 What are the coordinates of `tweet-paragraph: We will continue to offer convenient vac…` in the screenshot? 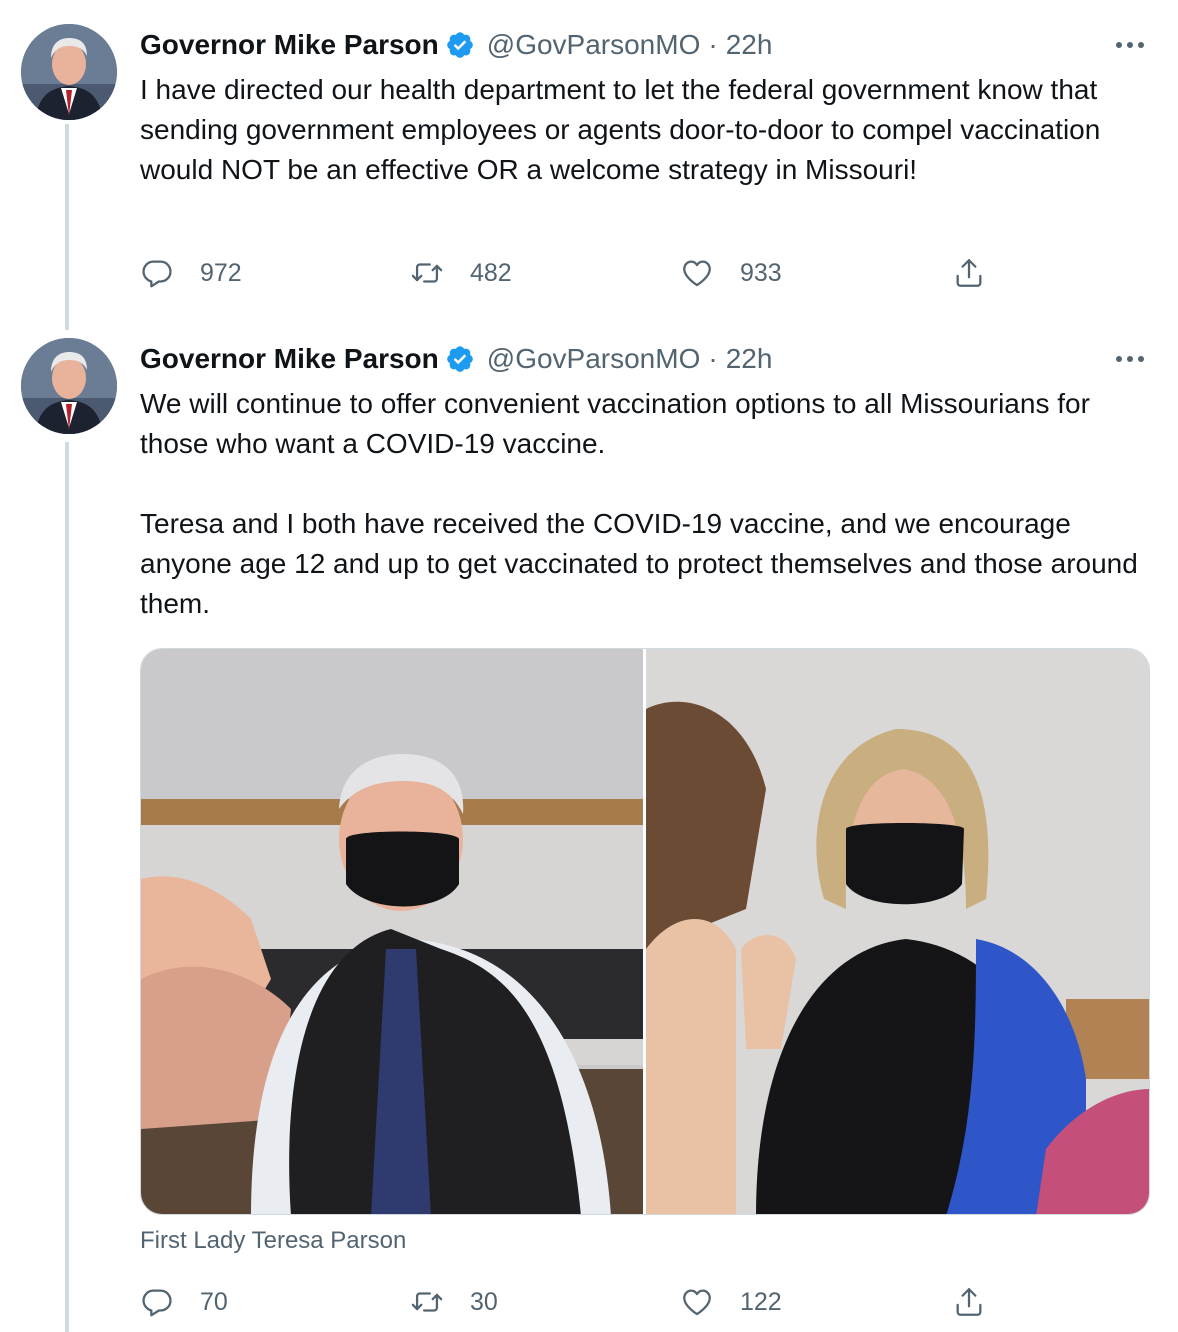 It's located at (615, 423).